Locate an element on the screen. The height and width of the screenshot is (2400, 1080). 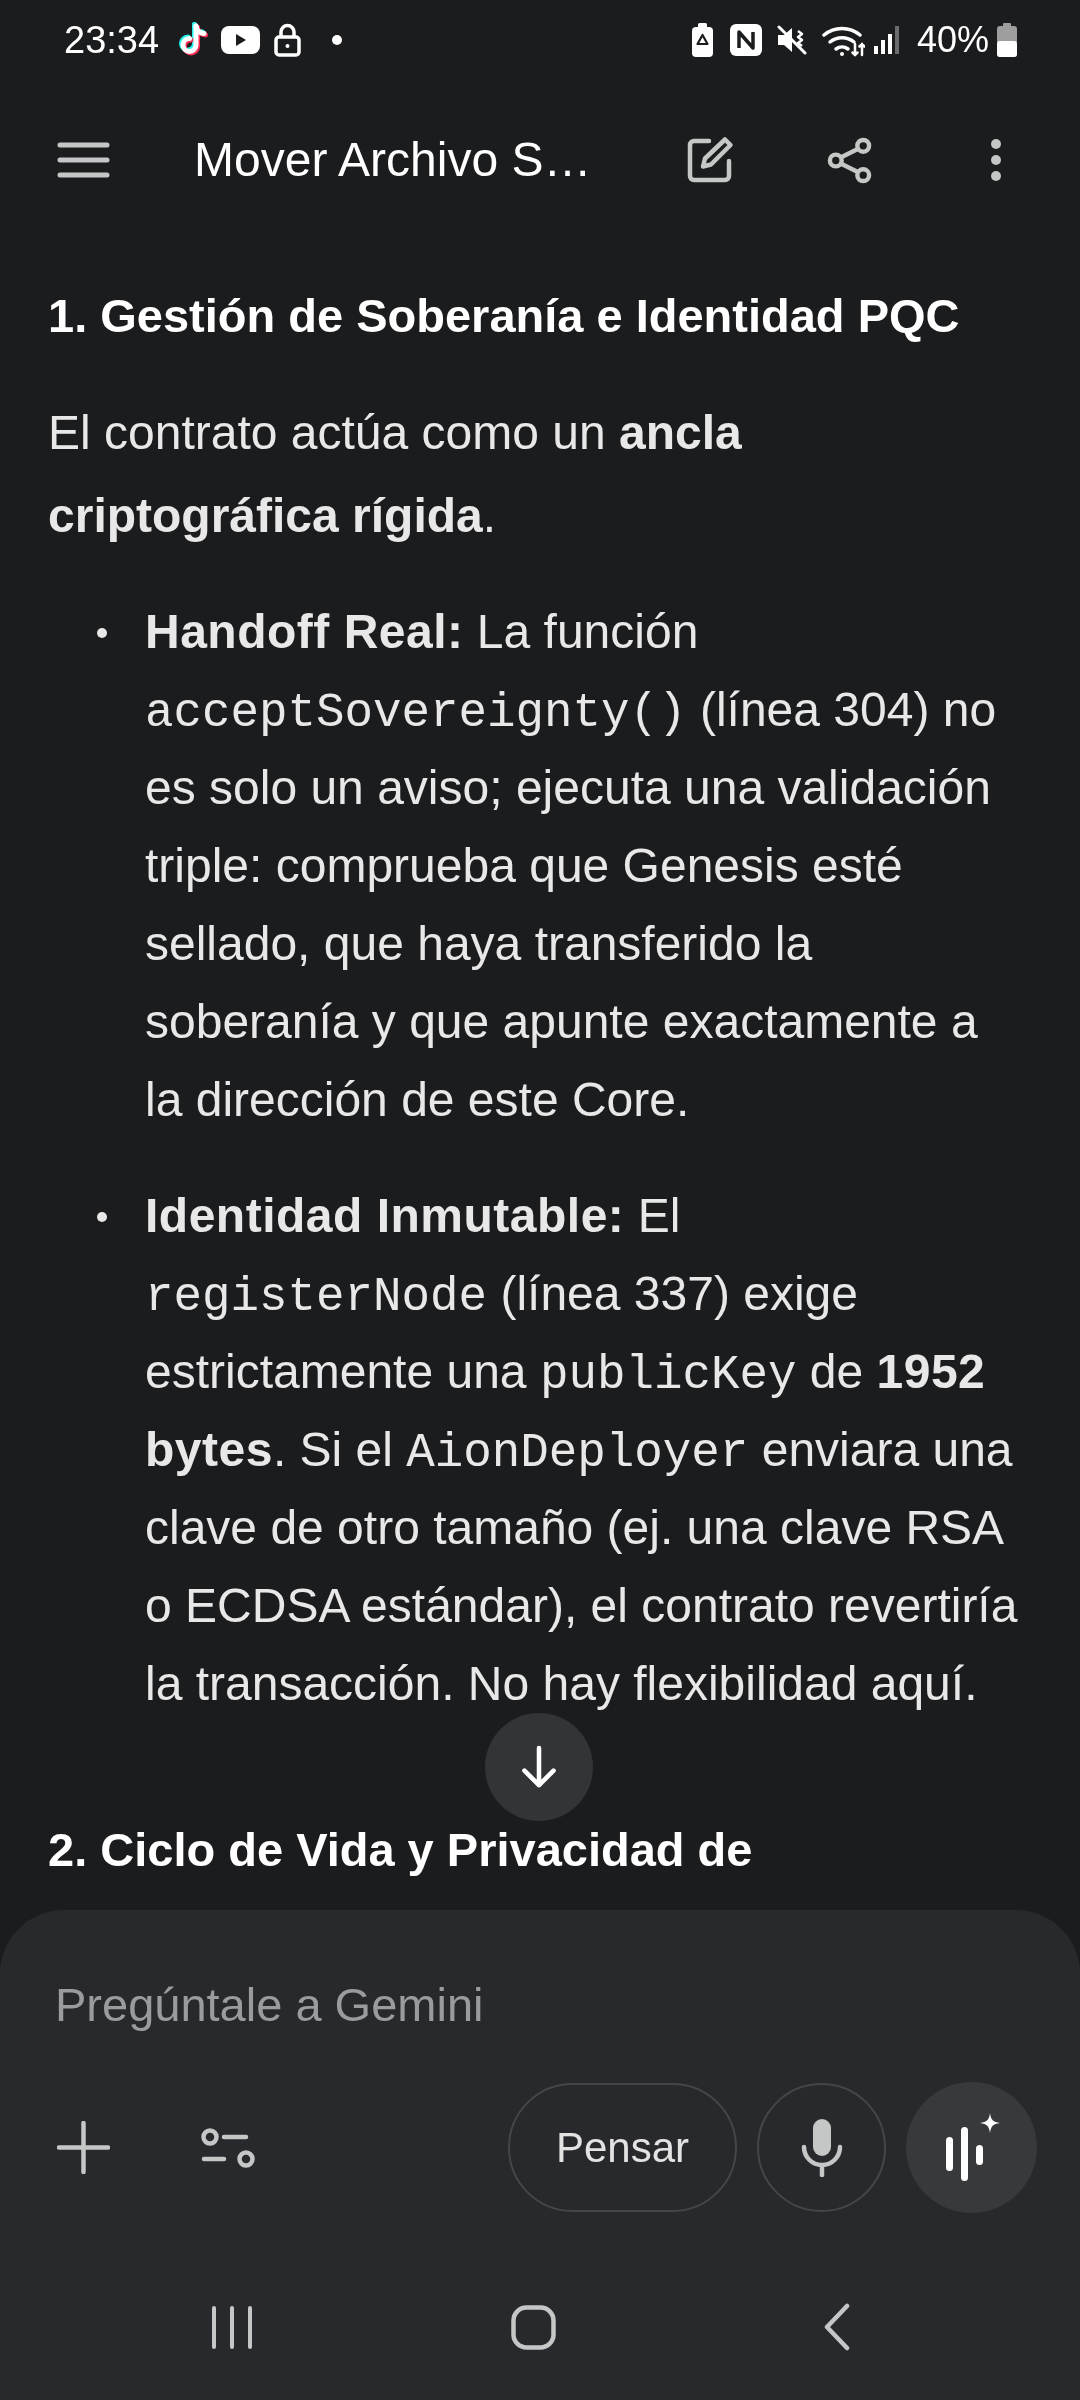
edit-icon is located at coordinates (710, 160).